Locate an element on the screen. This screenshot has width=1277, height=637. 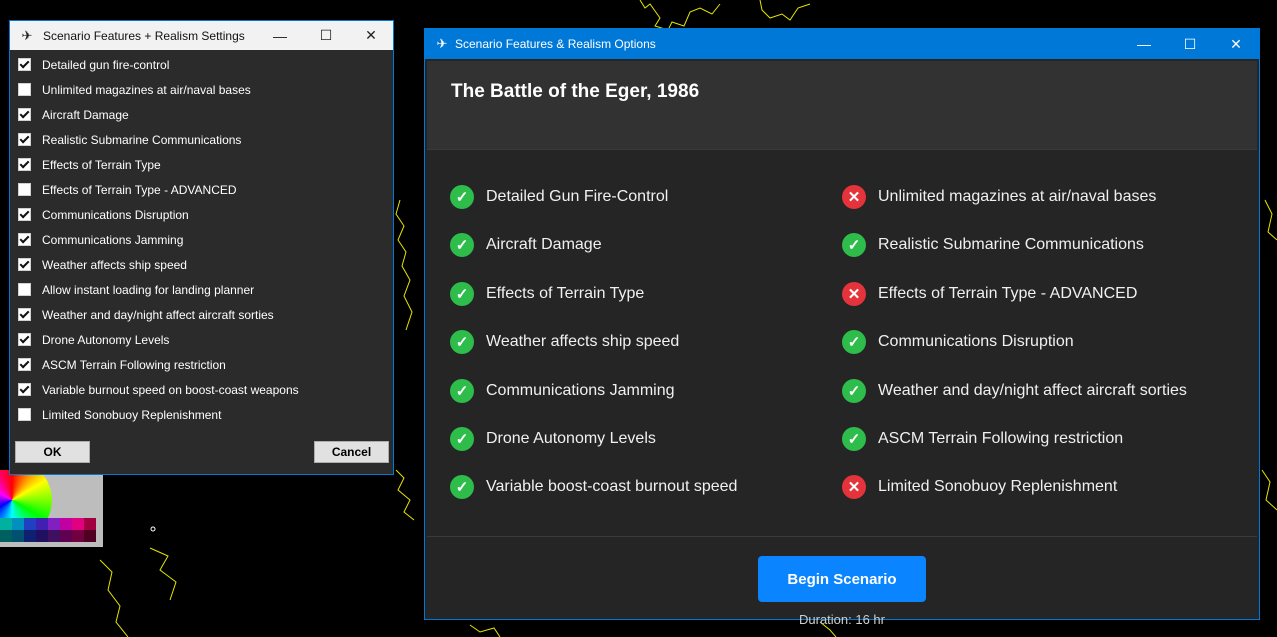
feature-item: ✕ Unlimited magazines at air/naval bases is located at coordinates (999, 197).